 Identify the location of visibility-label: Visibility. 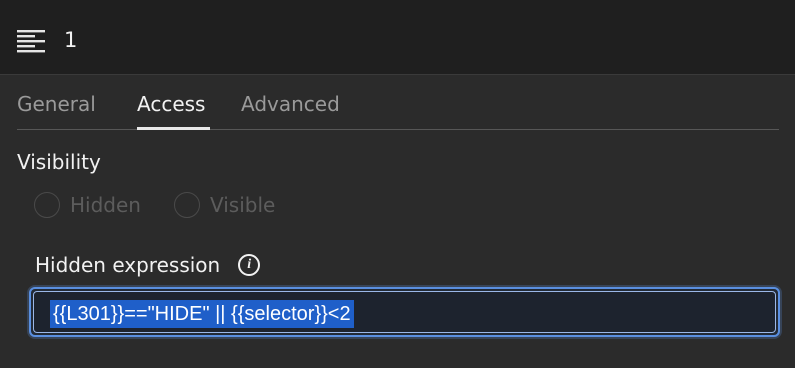
(59, 162).